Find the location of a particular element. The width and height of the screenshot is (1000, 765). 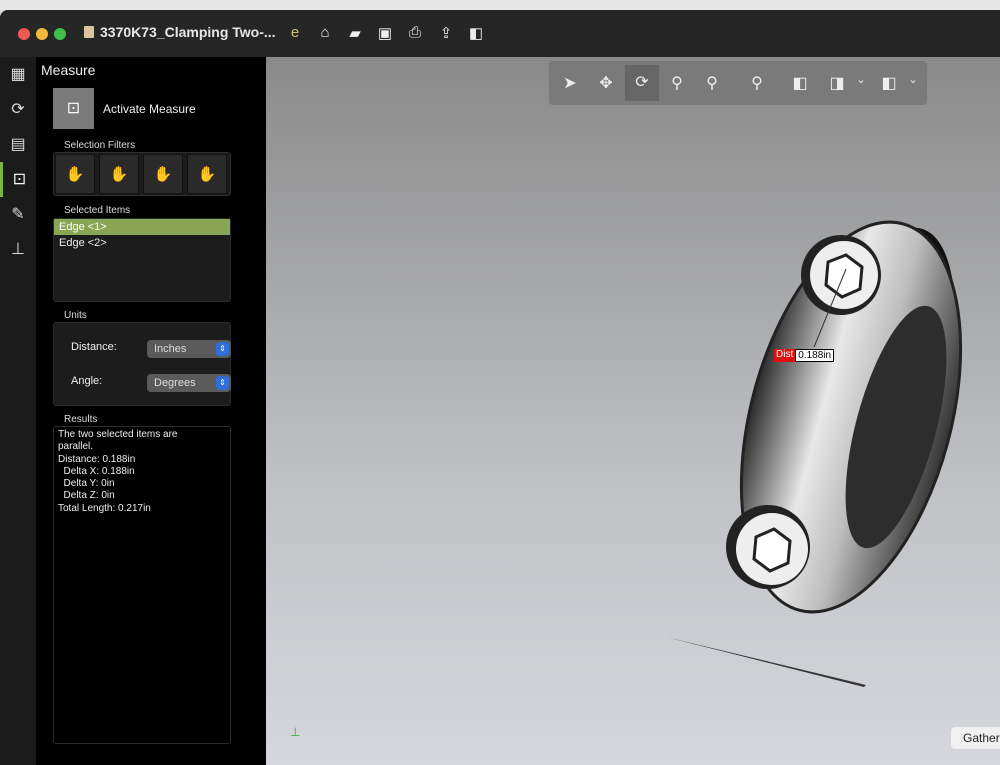

minimize-button is located at coordinates (42, 34).